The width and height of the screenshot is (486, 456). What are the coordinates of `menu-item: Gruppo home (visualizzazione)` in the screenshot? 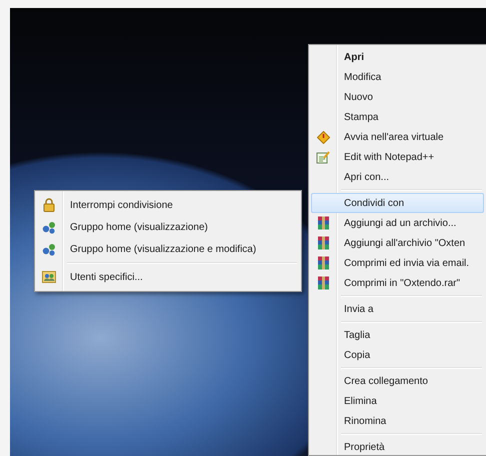 It's located at (168, 227).